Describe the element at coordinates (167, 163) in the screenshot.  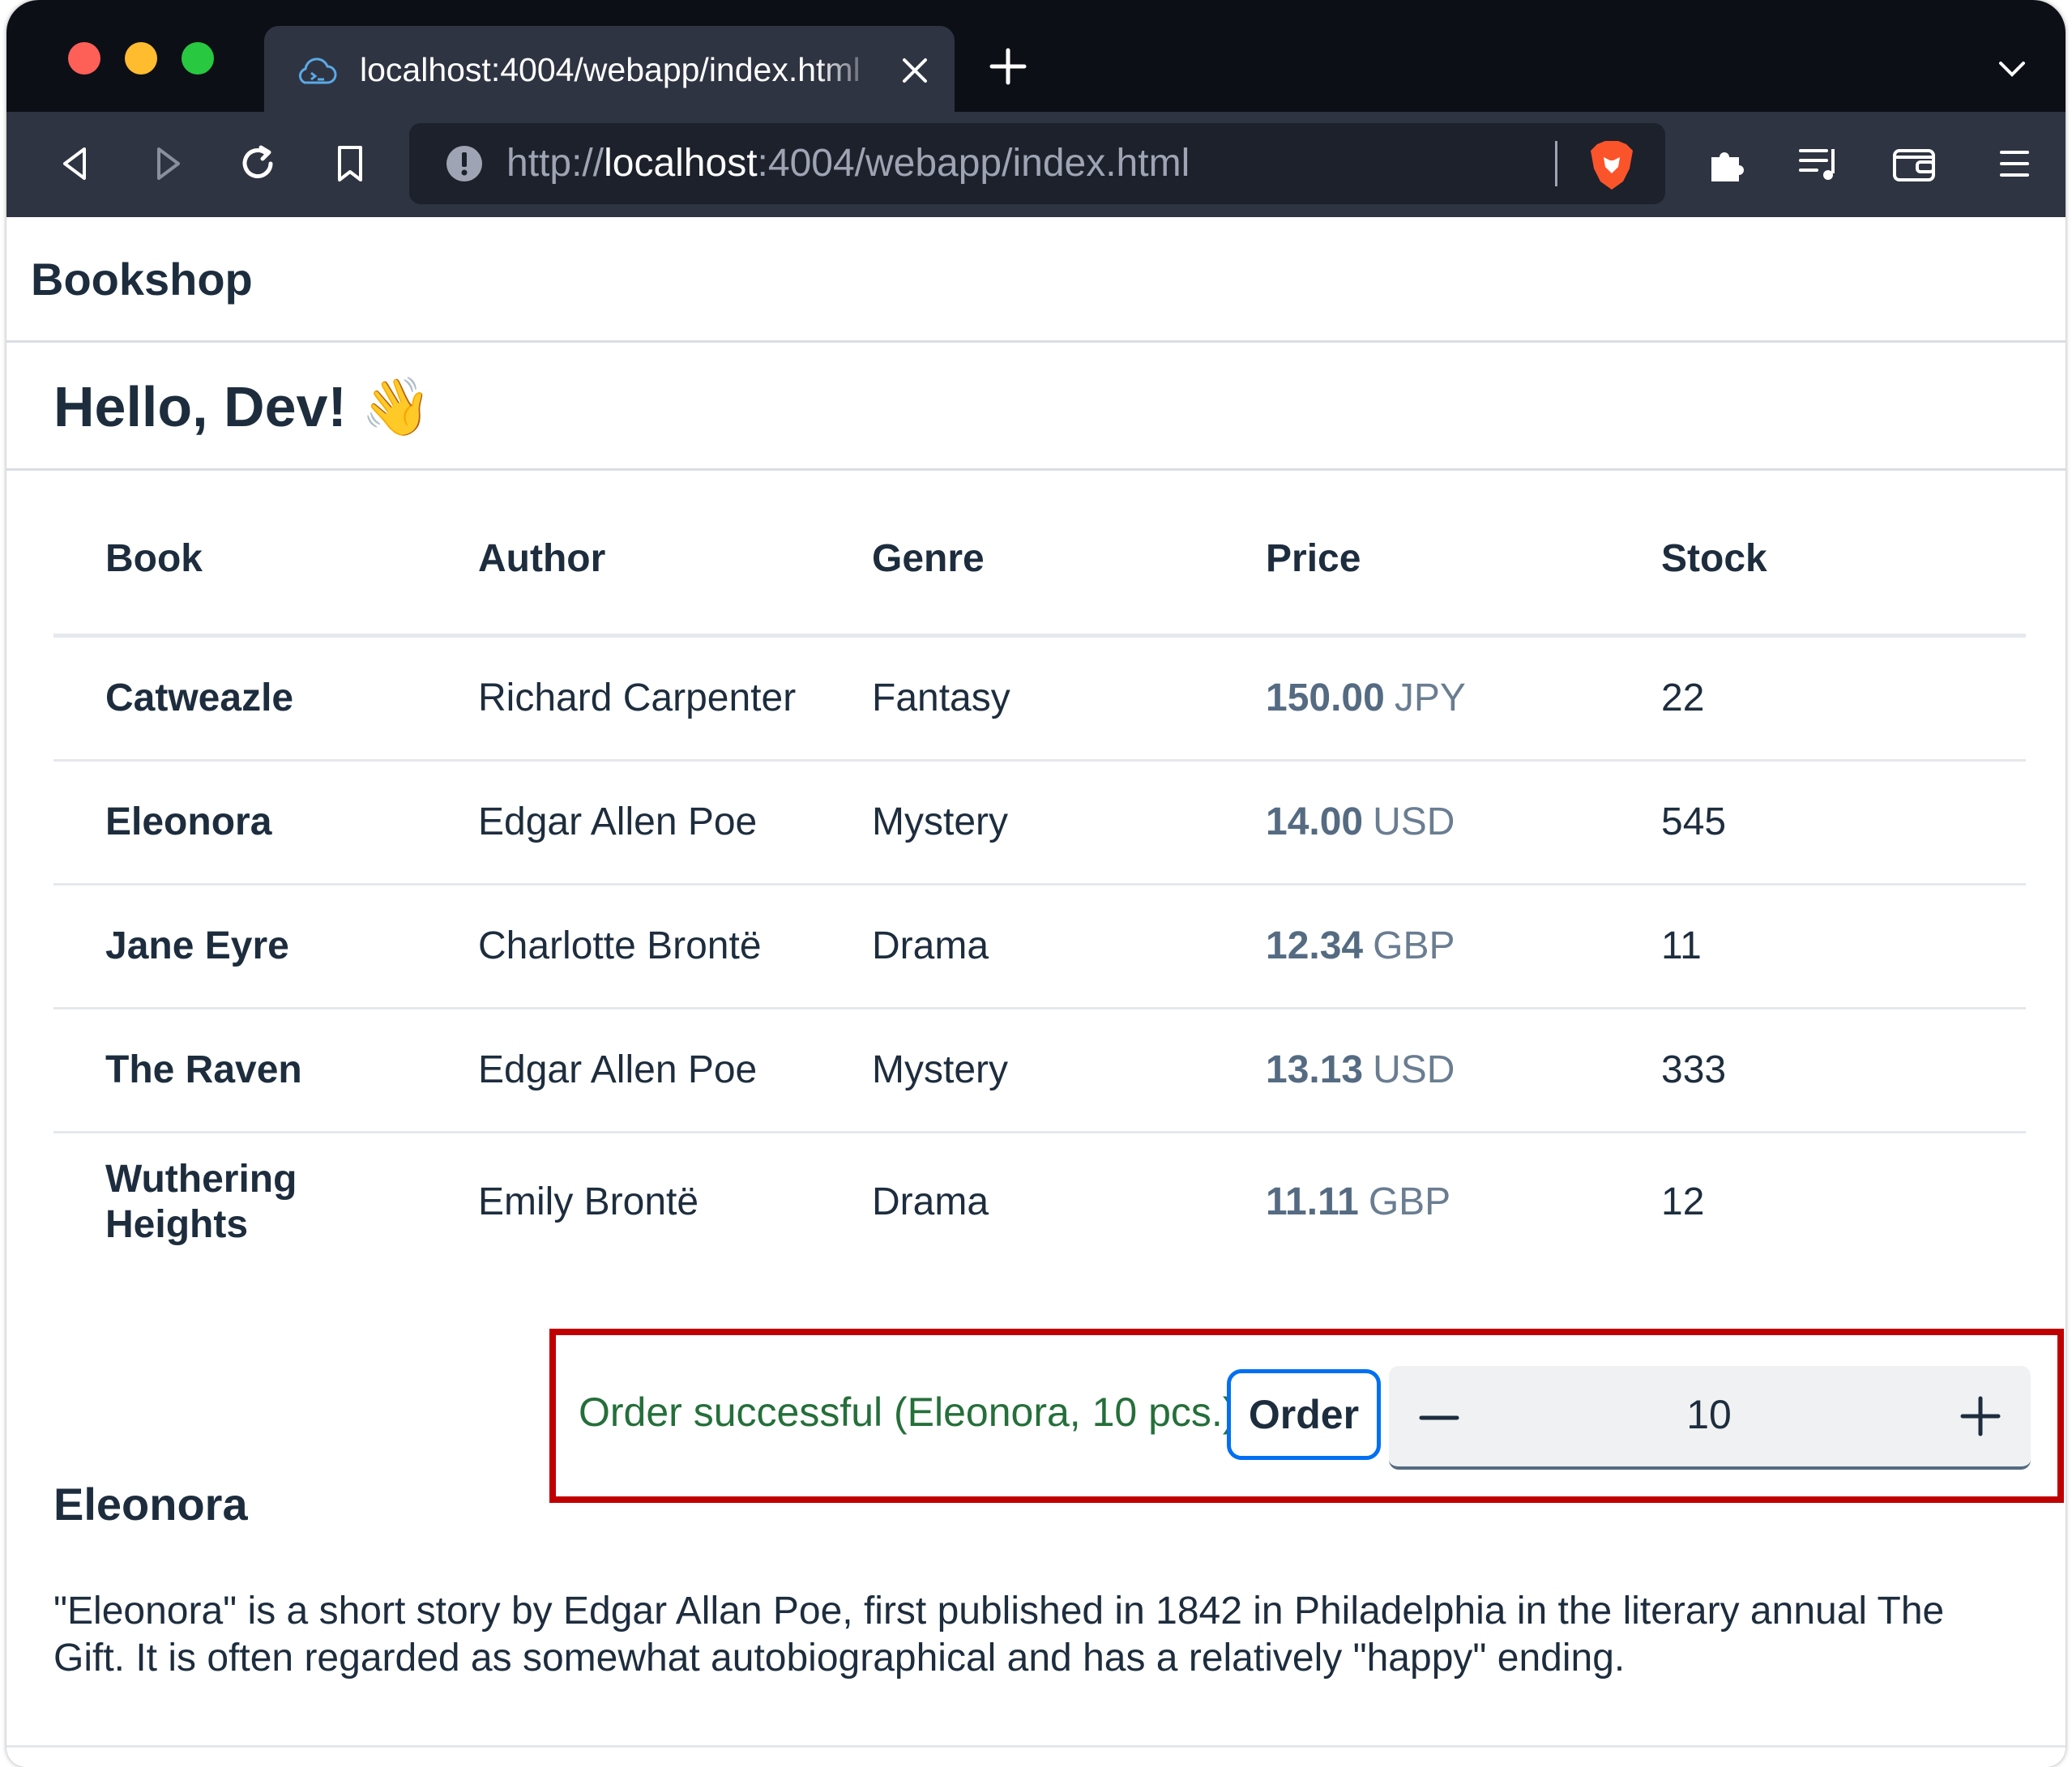
I see `forward-icon` at that location.